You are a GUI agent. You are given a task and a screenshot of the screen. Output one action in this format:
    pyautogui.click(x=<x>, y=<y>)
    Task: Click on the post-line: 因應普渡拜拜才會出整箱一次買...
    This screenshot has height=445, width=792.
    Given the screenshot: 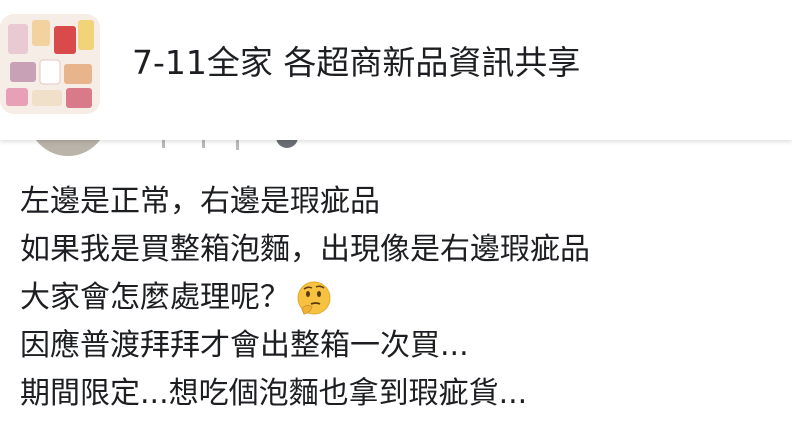 What is the action you would take?
    pyautogui.click(x=244, y=345)
    